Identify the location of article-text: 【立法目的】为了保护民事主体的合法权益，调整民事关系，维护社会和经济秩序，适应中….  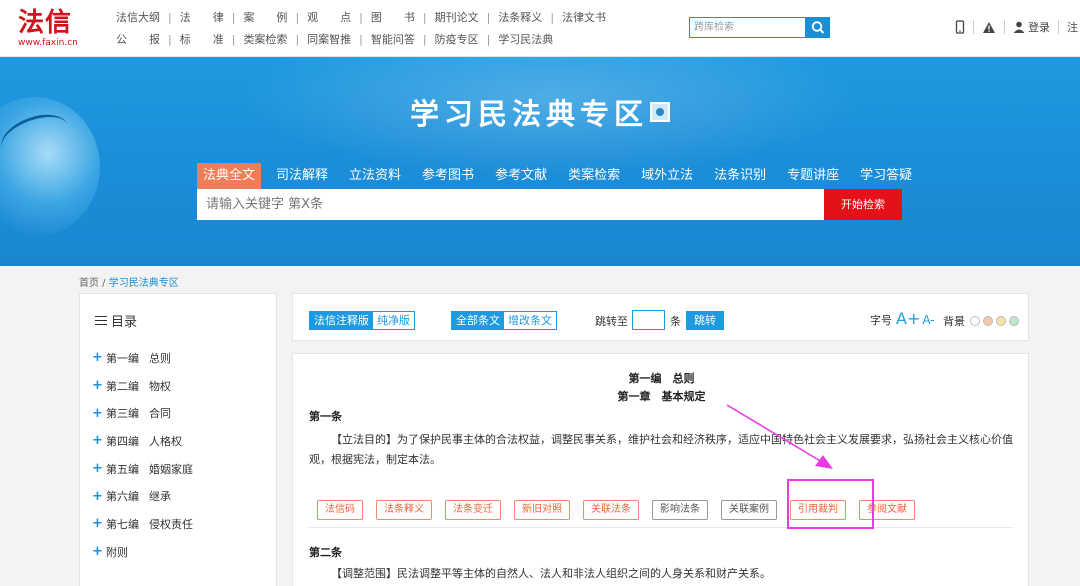
(661, 449).